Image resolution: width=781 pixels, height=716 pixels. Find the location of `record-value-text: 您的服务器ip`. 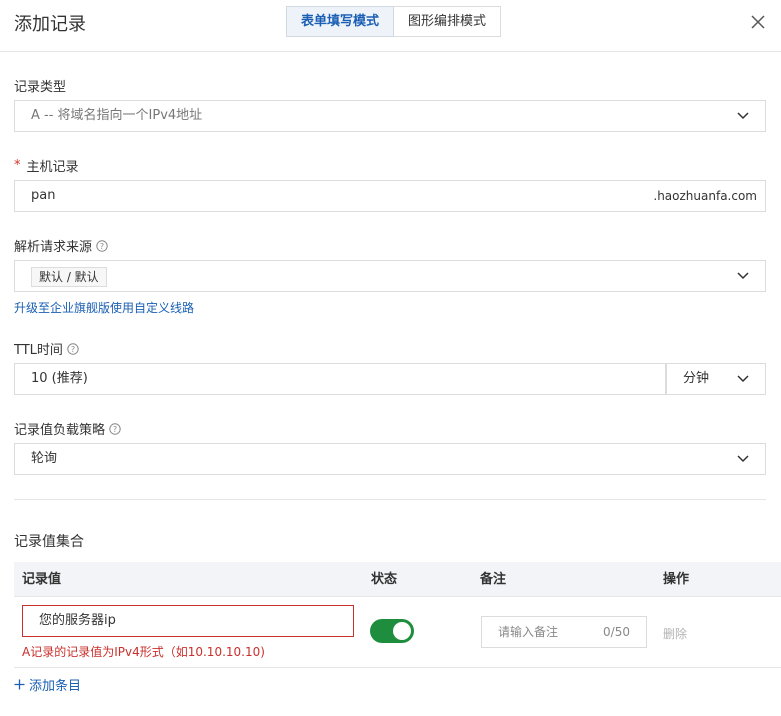

record-value-text: 您的服务器ip is located at coordinates (77, 620).